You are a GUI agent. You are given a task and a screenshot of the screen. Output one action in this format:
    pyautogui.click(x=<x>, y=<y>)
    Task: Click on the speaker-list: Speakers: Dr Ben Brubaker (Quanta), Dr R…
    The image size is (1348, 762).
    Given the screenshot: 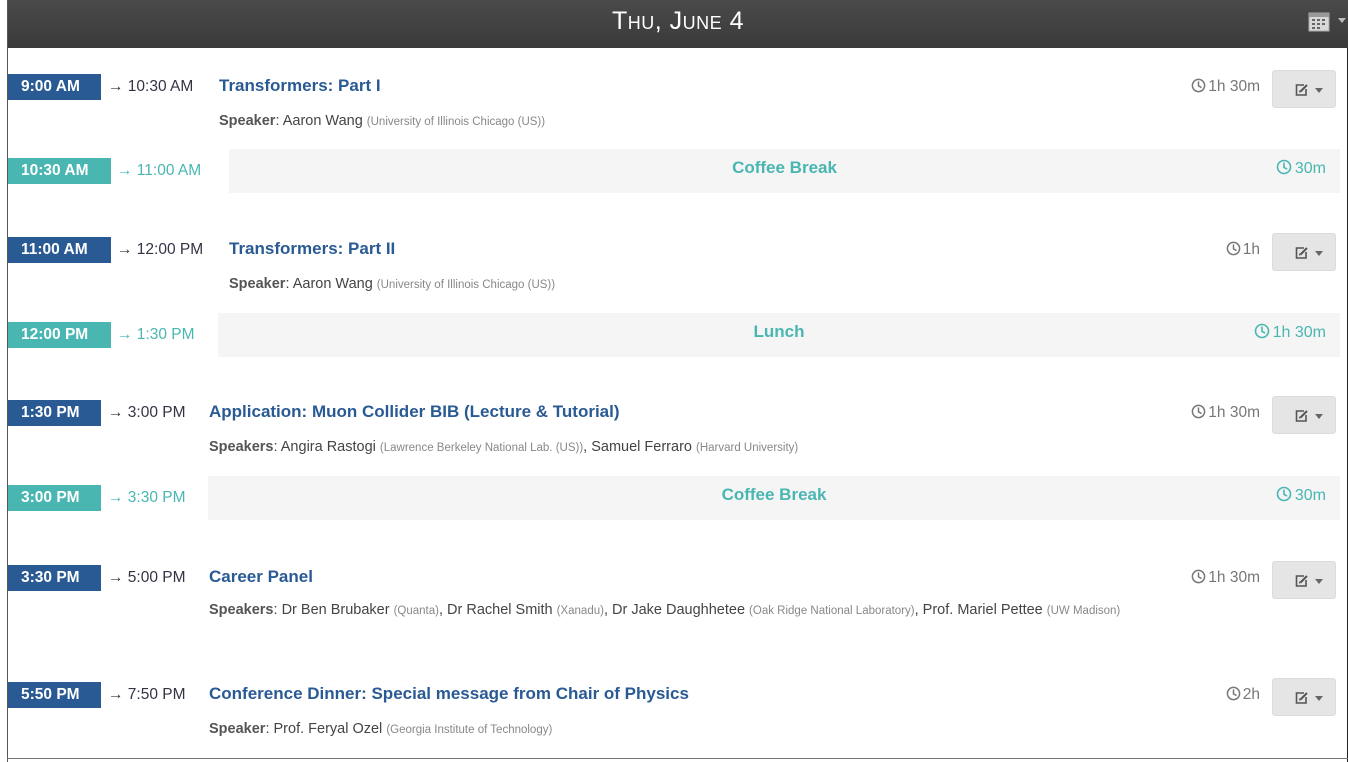 What is the action you would take?
    pyautogui.click(x=665, y=610)
    